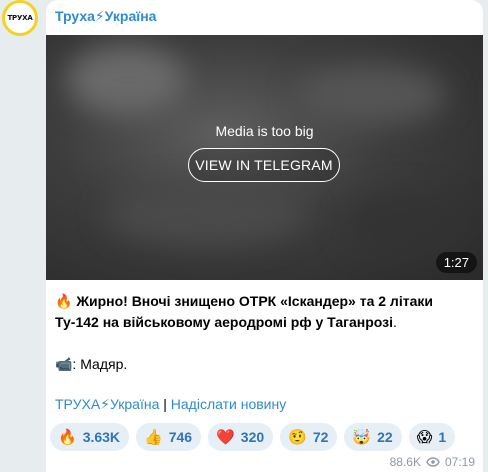 The height and width of the screenshot is (472, 488). Describe the element at coordinates (67, 436) in the screenshot. I see `fire-icon: 🔥` at that location.